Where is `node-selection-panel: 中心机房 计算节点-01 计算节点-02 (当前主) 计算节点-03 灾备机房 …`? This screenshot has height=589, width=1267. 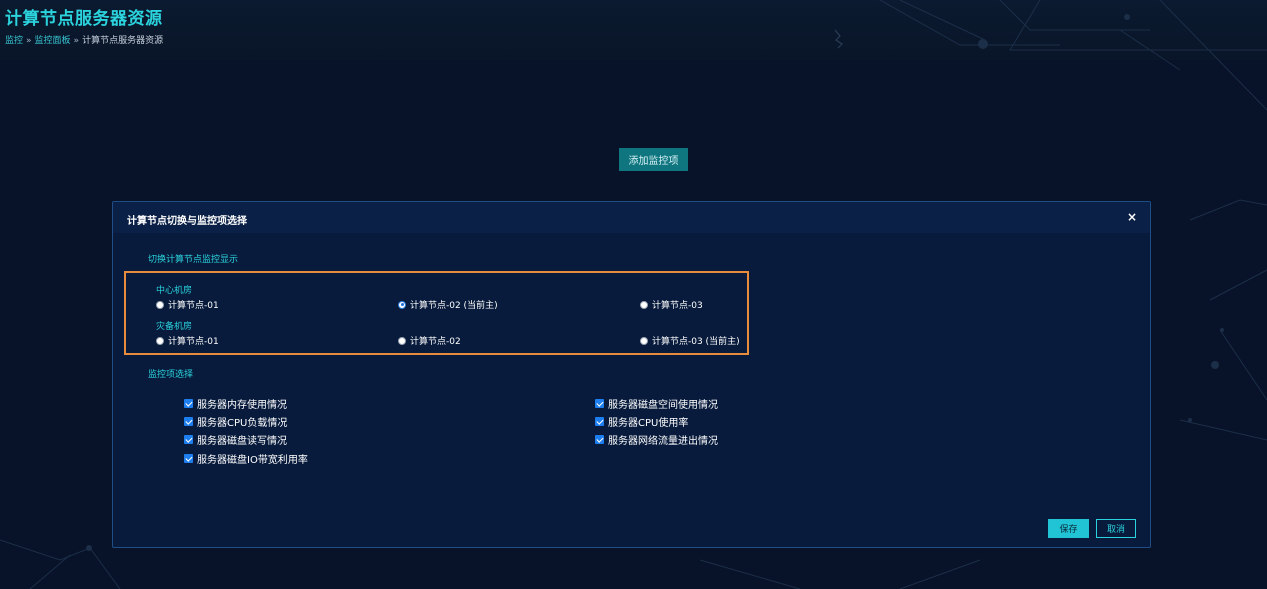
node-selection-panel: 中心机房 计算节点-01 计算节点-02 (当前主) 计算节点-03 灾备机房 … is located at coordinates (436, 313).